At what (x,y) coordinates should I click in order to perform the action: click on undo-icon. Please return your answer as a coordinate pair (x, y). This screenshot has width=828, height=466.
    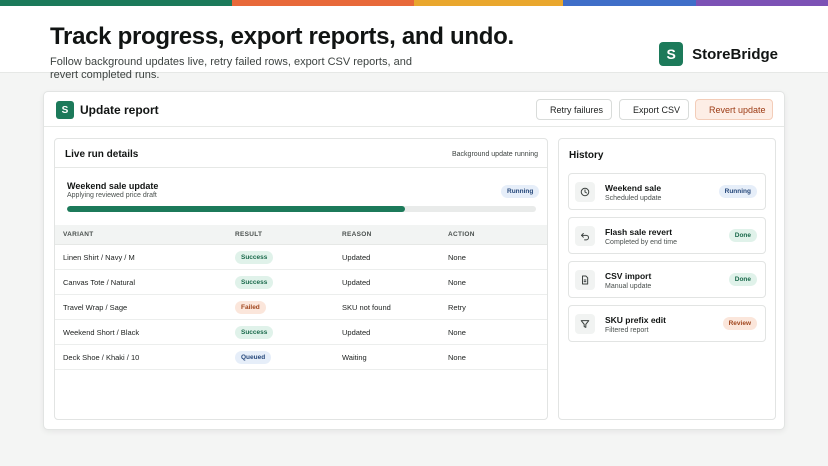
    Looking at the image, I should click on (585, 236).